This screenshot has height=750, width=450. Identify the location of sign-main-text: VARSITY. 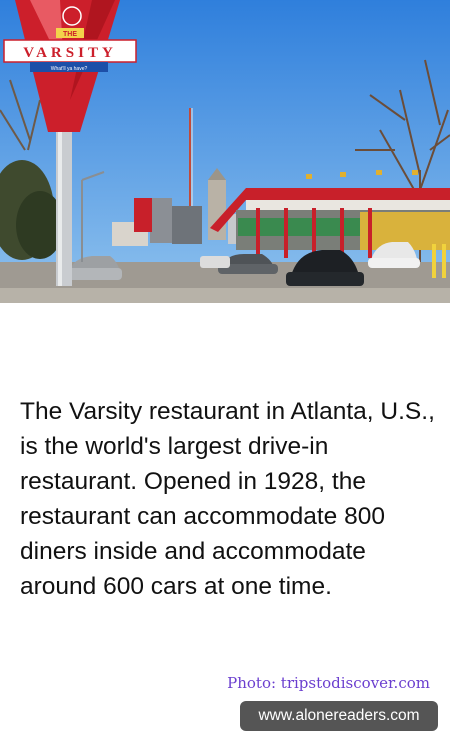
(70, 53).